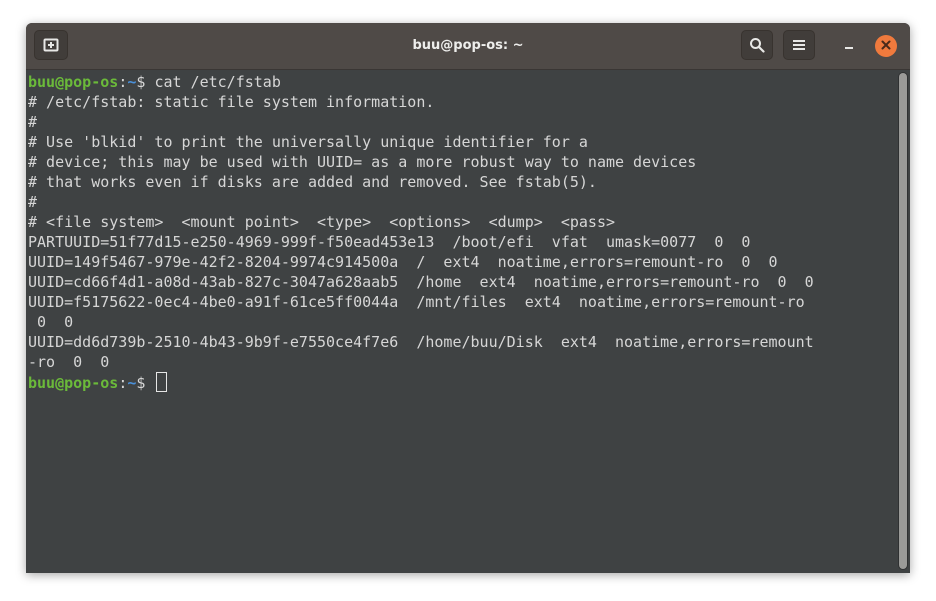  Describe the element at coordinates (217, 82) in the screenshot. I see `command-text: cat /etc/fstab` at that location.